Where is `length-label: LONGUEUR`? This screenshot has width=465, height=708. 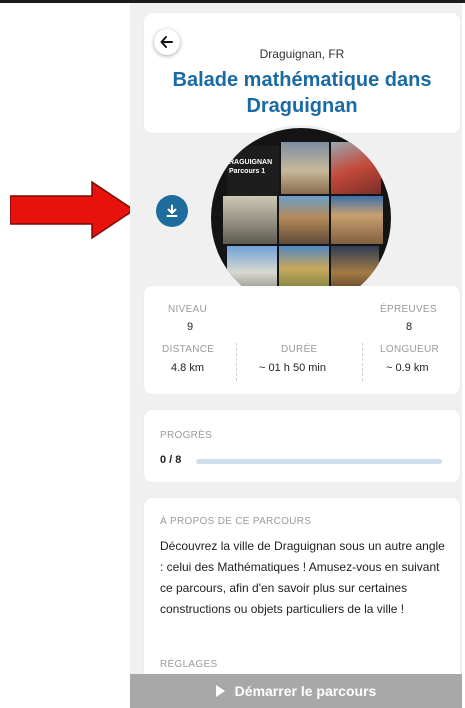
length-label: LONGUEUR is located at coordinates (410, 349).